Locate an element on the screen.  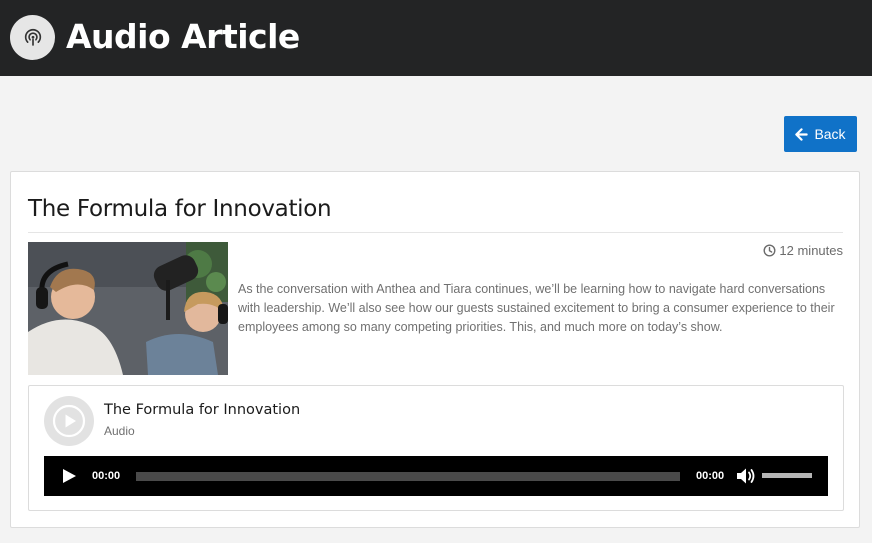
player-subtitle: Audio is located at coordinates (119, 431).